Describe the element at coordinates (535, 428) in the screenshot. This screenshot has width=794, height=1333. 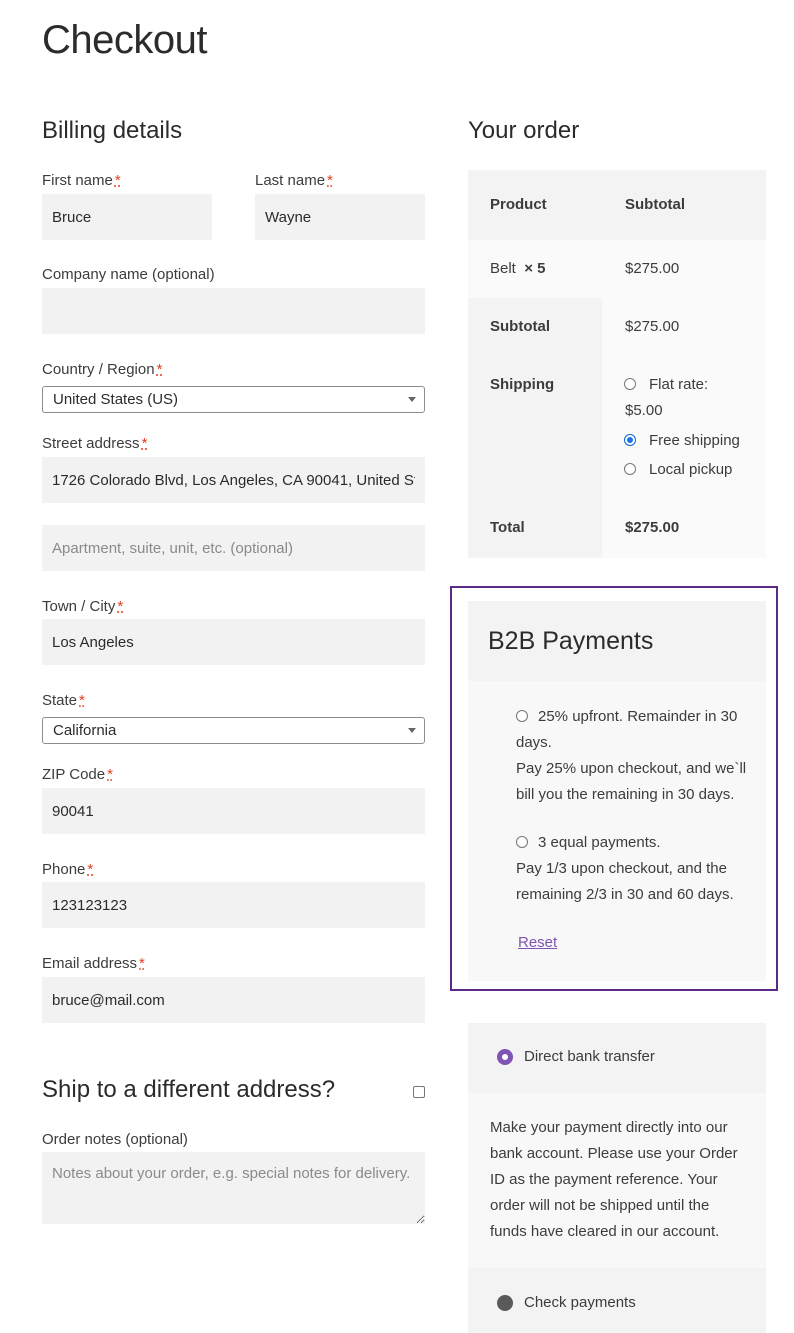
I see `order-table-footer-labels` at that location.